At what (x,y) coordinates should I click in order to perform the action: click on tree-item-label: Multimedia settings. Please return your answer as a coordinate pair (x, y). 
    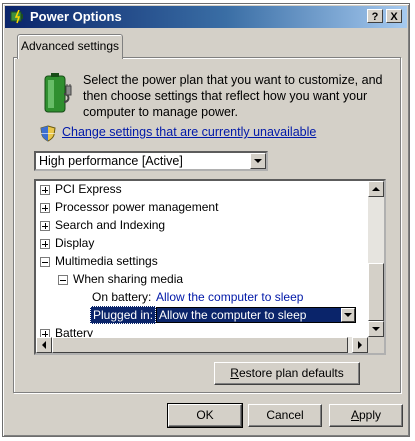
    Looking at the image, I should click on (106, 261).